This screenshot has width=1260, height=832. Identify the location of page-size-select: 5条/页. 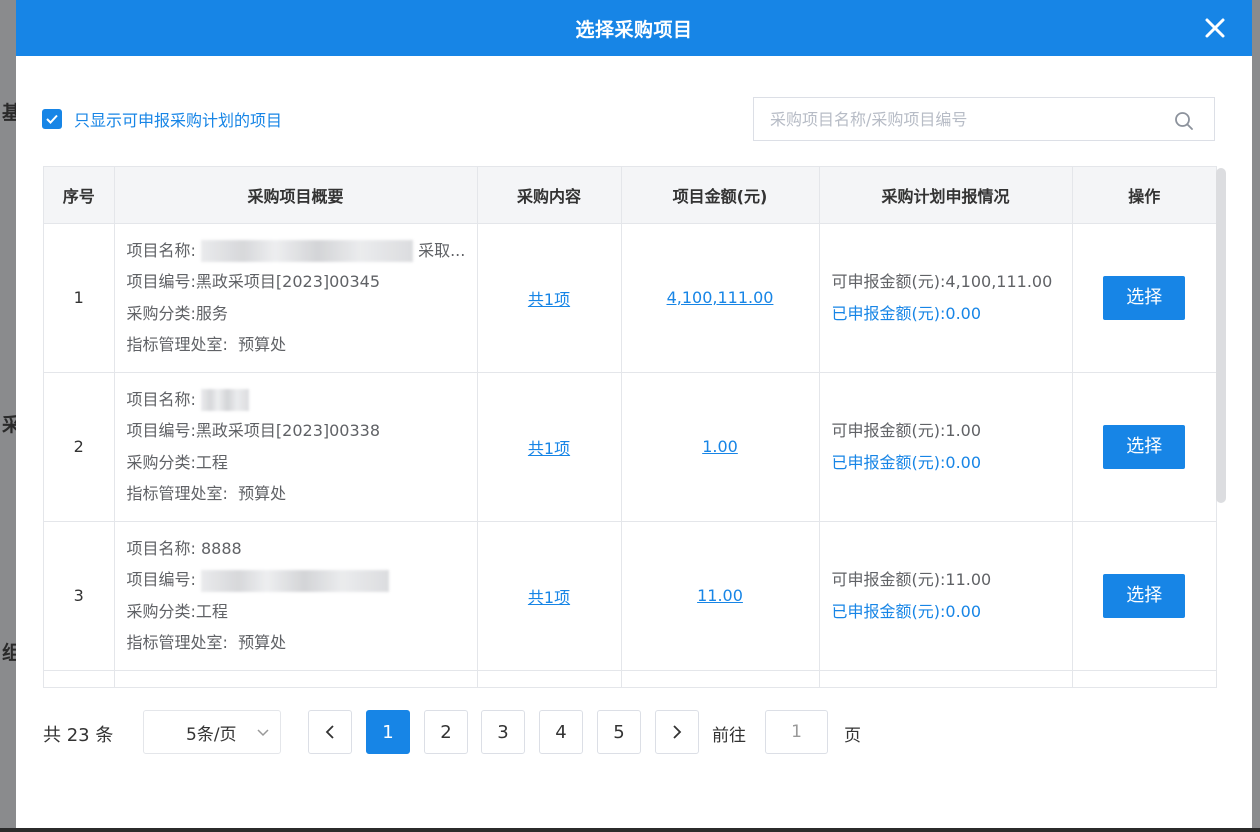
(212, 732).